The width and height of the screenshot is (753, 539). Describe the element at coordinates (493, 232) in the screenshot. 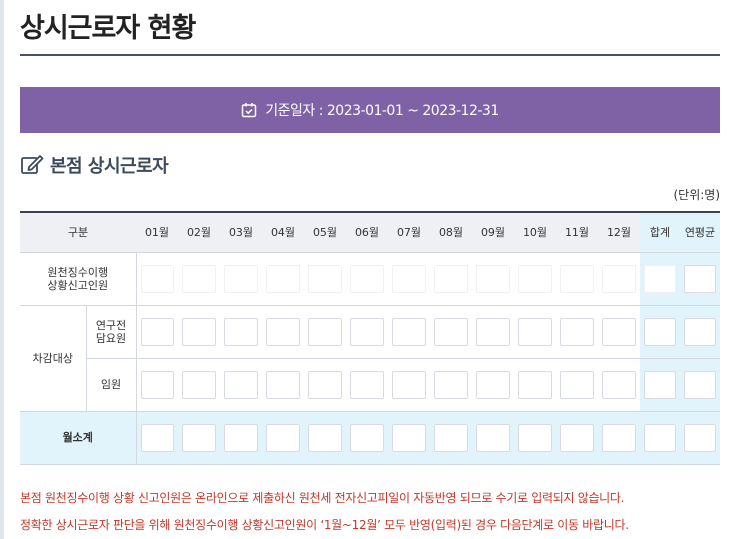

I see `header-month: 09월` at that location.